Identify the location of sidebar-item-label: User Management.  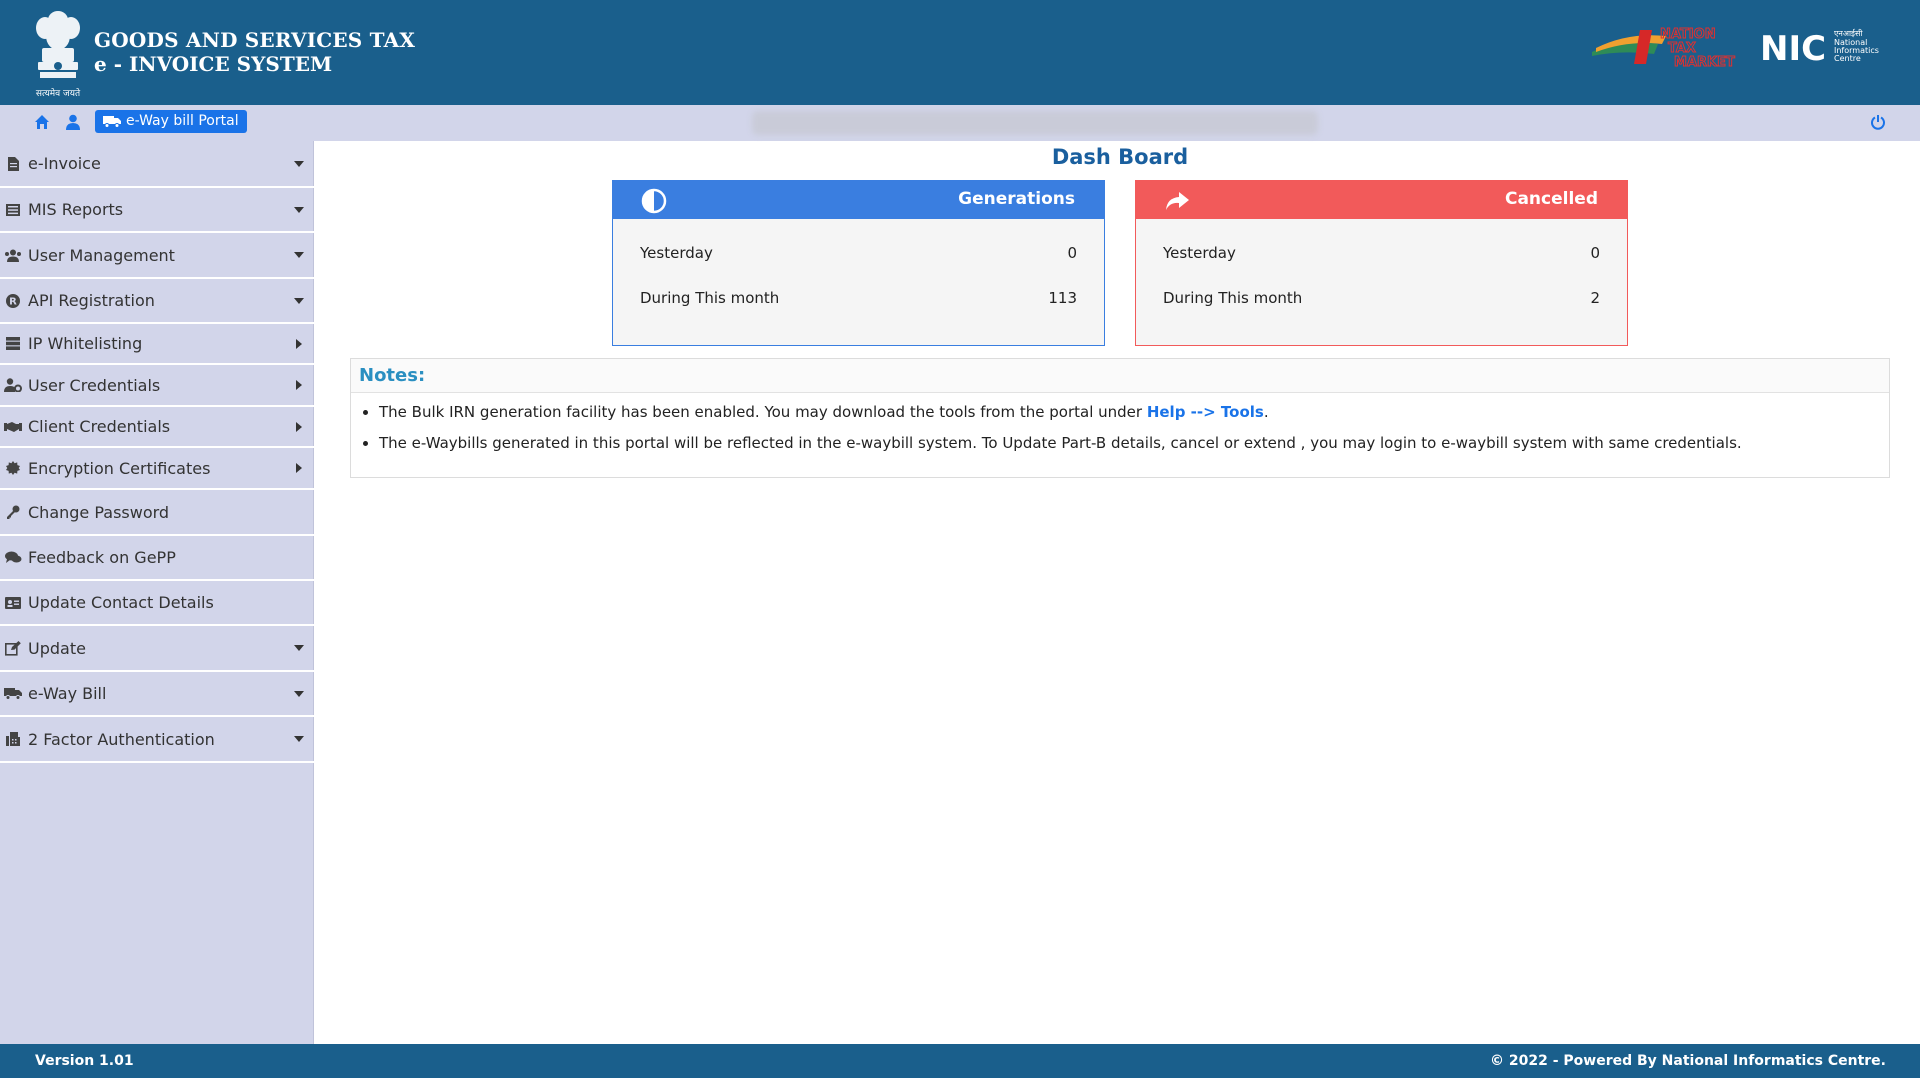
(101, 255).